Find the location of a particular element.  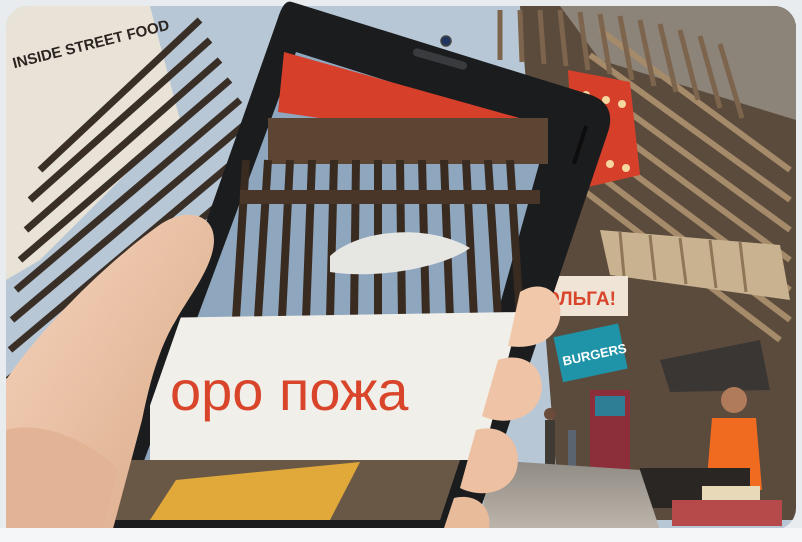

screen-banner-text: оро пожа is located at coordinates (289, 390).